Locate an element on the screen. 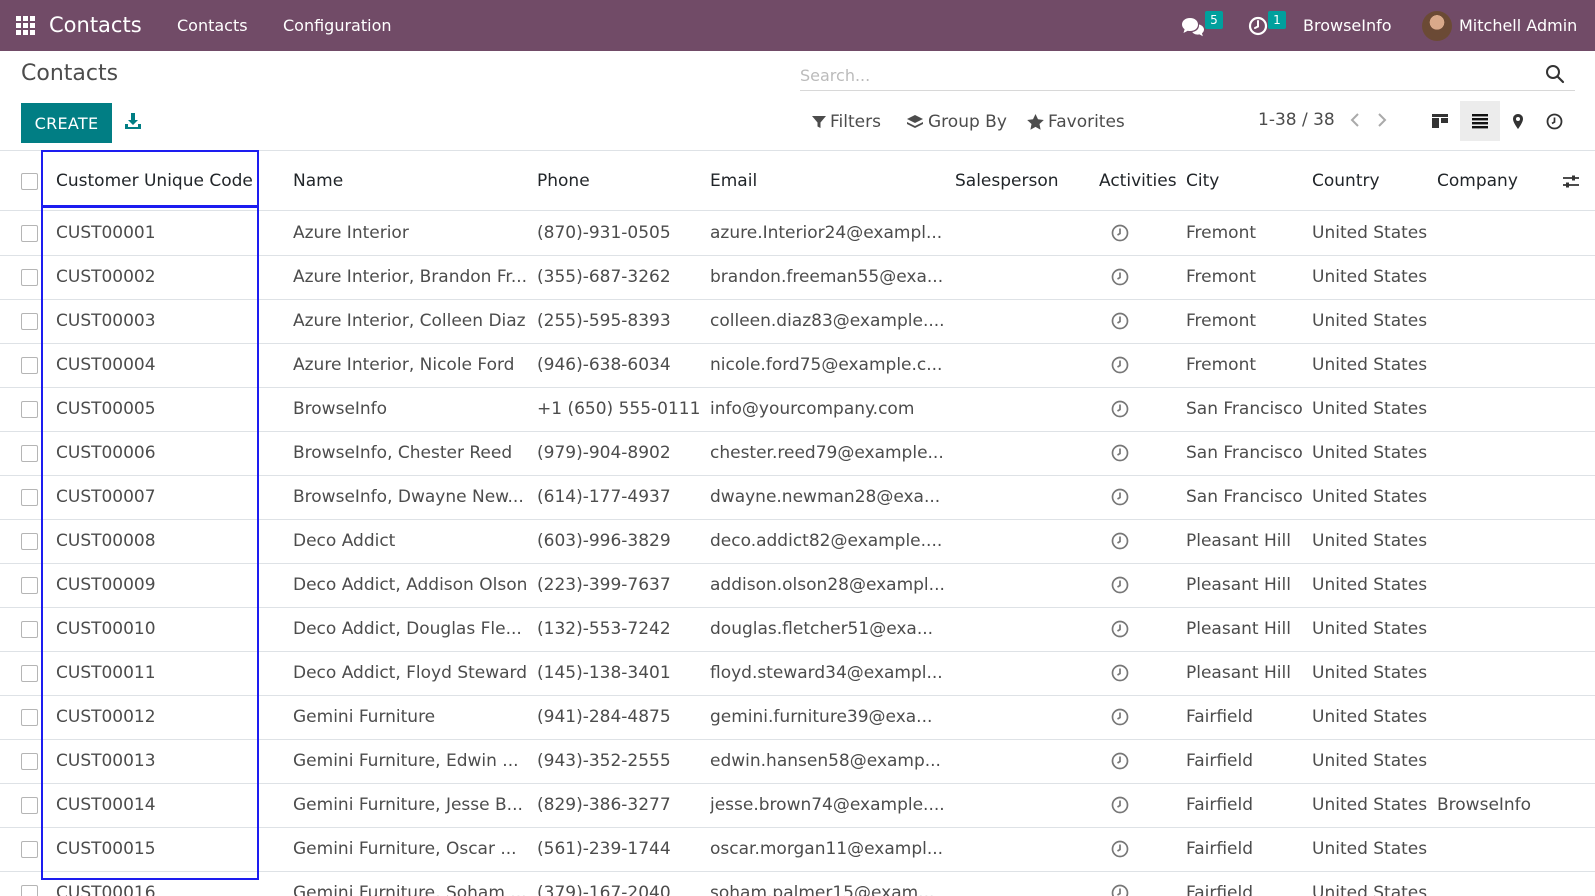 The height and width of the screenshot is (896, 1595). app-brand: Contacts is located at coordinates (95, 25).